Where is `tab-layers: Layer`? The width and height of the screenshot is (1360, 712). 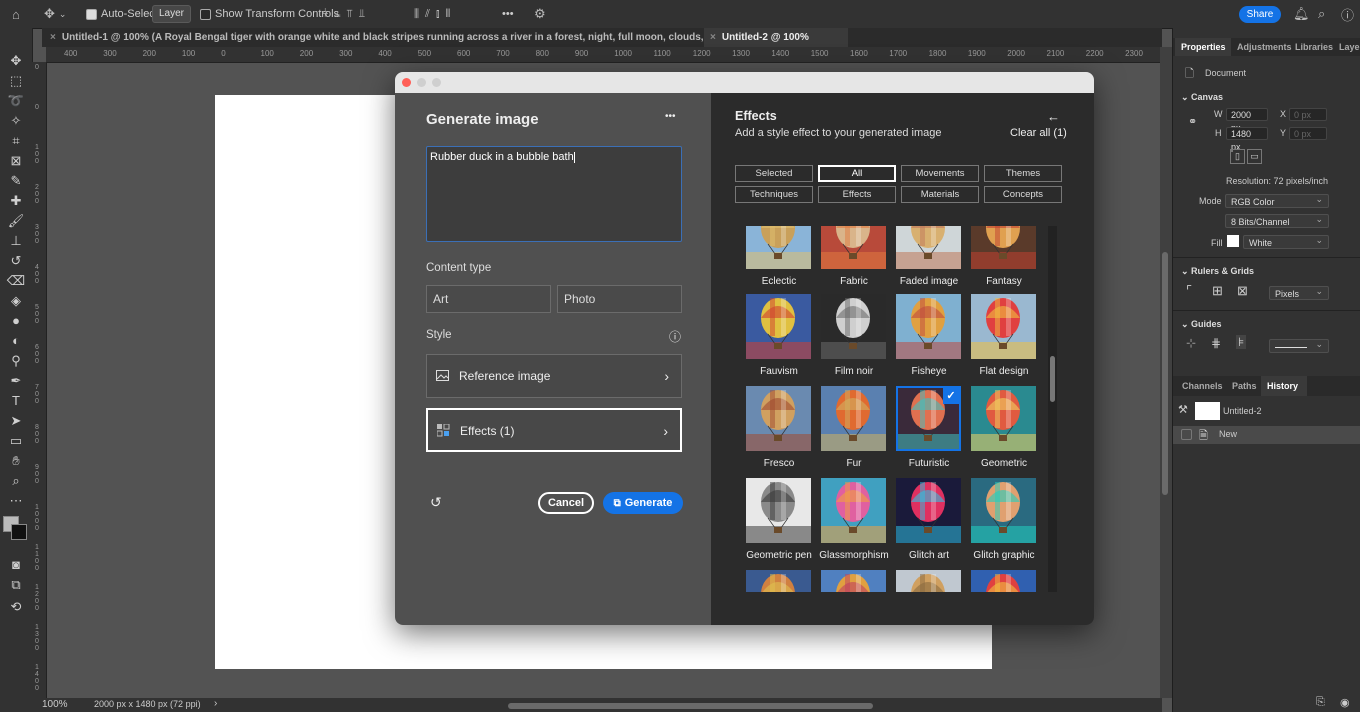
tab-layers: Layer is located at coordinates (1349, 47).